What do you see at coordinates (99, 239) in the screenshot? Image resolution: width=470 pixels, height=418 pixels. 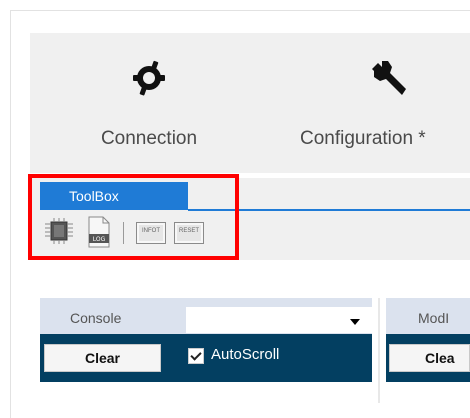 I see `log-icon-text: LOG` at bounding box center [99, 239].